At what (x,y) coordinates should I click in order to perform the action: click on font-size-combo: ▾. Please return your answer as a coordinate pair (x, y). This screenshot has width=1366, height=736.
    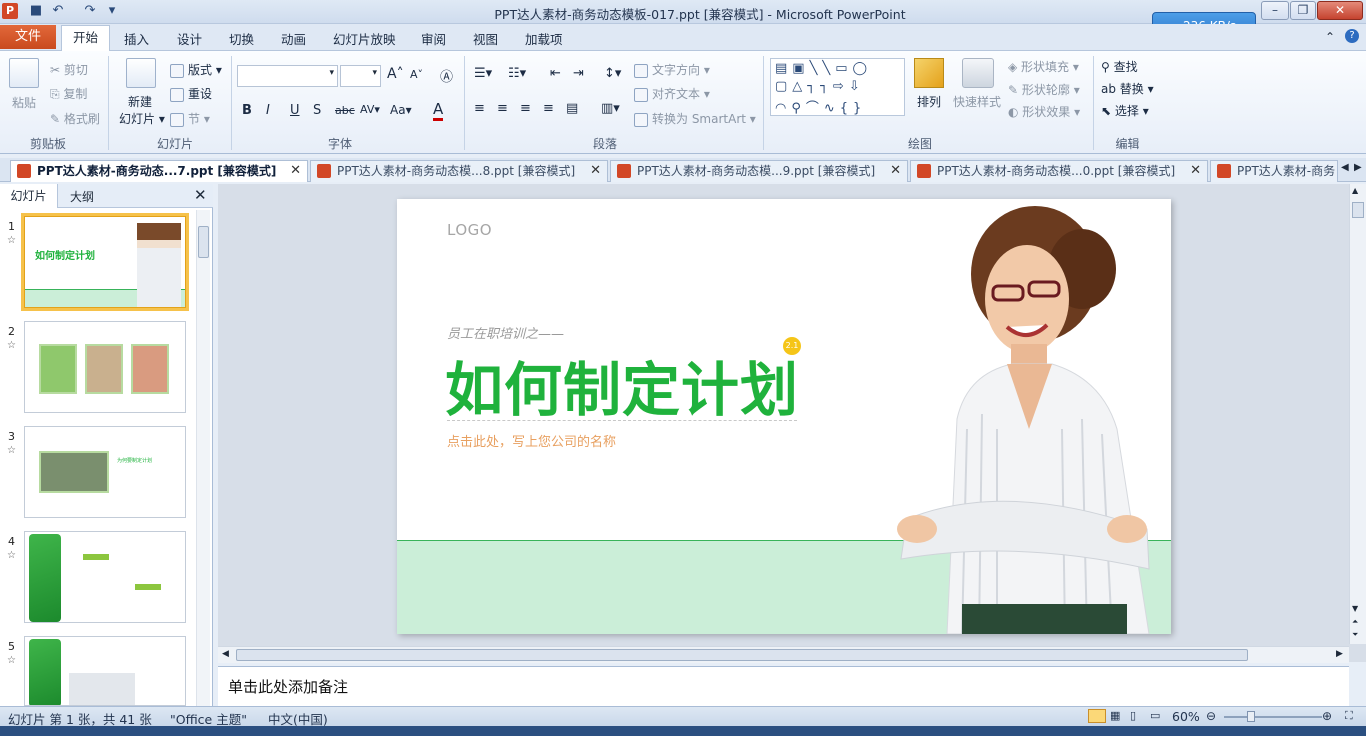
    Looking at the image, I should click on (360, 76).